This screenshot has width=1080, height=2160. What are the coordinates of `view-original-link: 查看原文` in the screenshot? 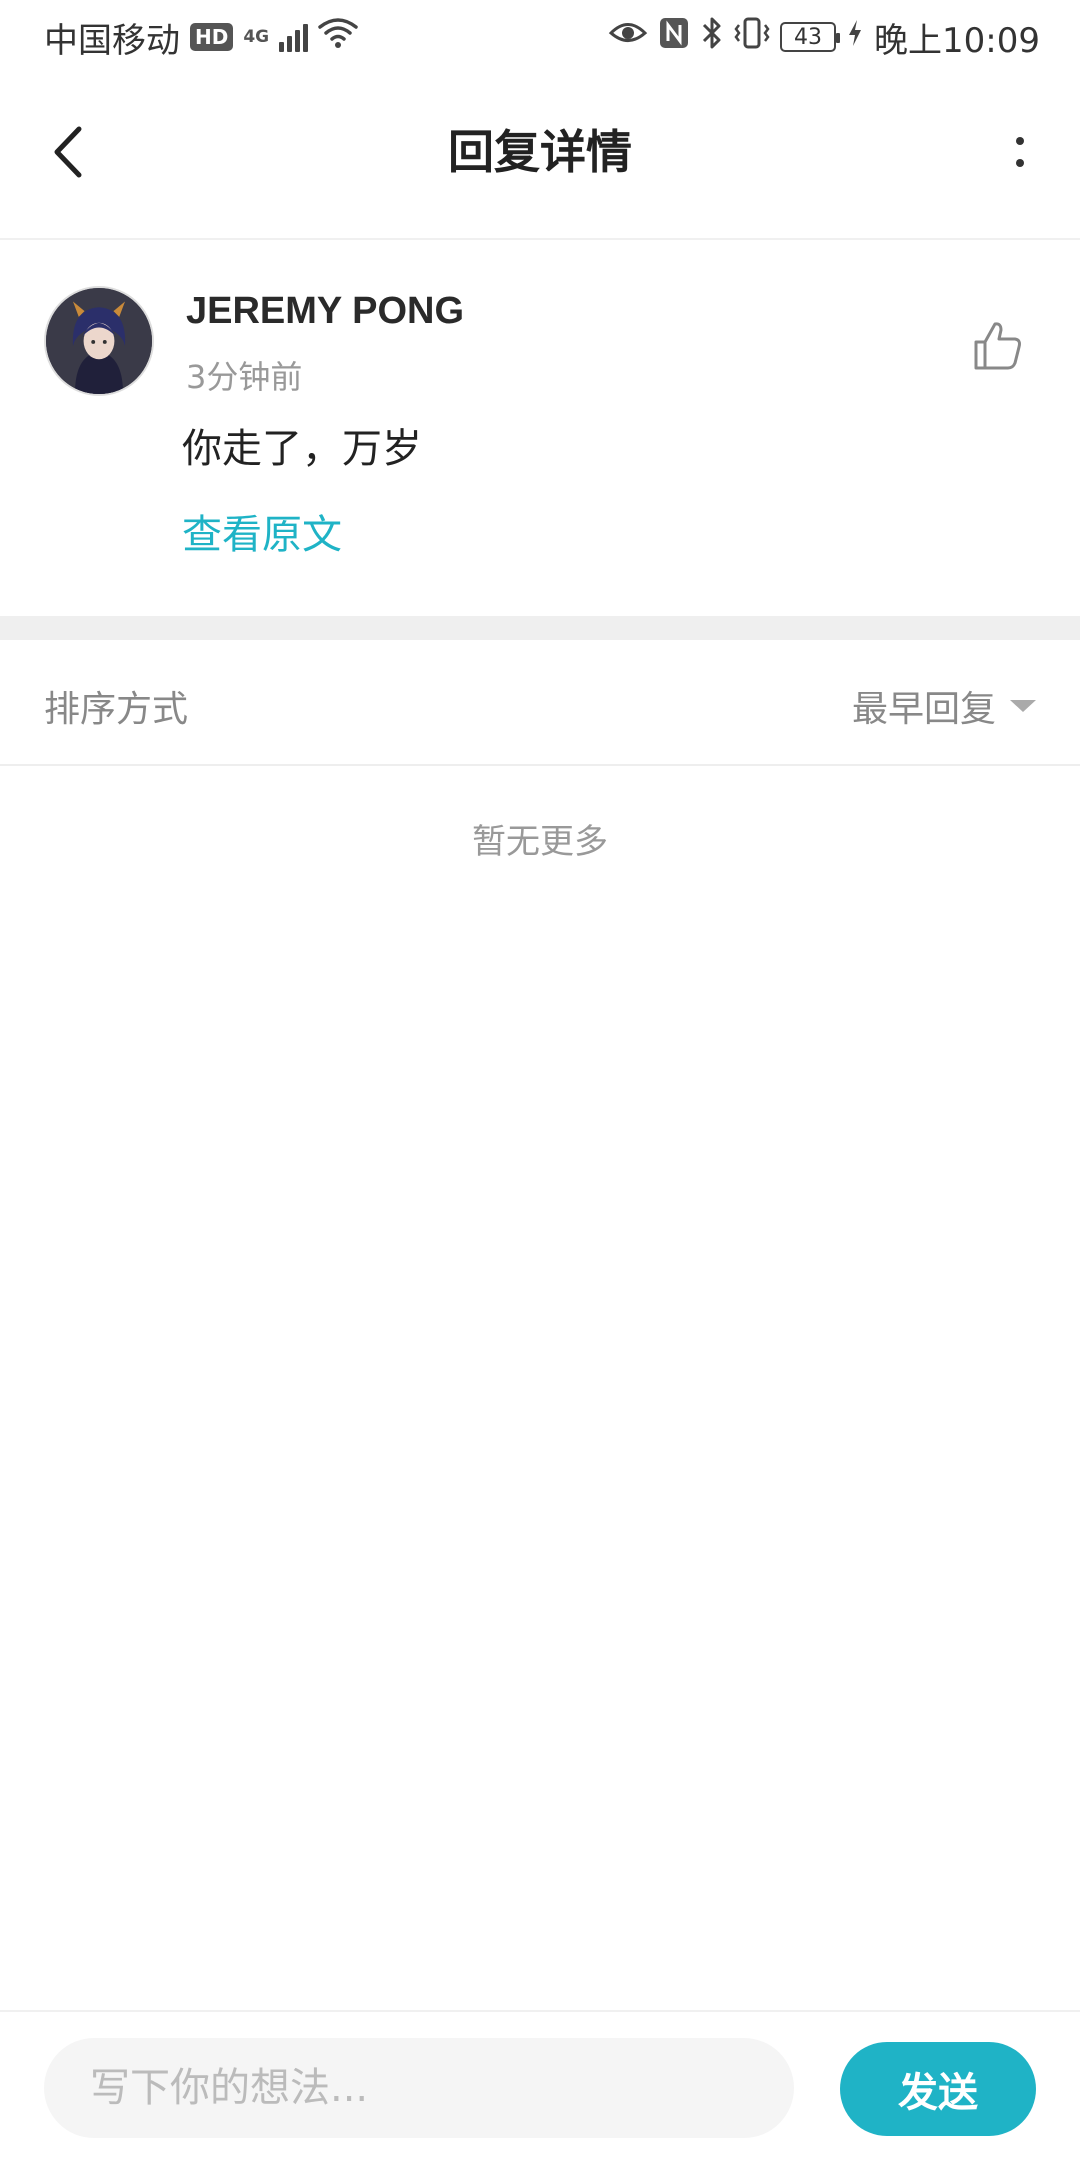 It's located at (262, 531).